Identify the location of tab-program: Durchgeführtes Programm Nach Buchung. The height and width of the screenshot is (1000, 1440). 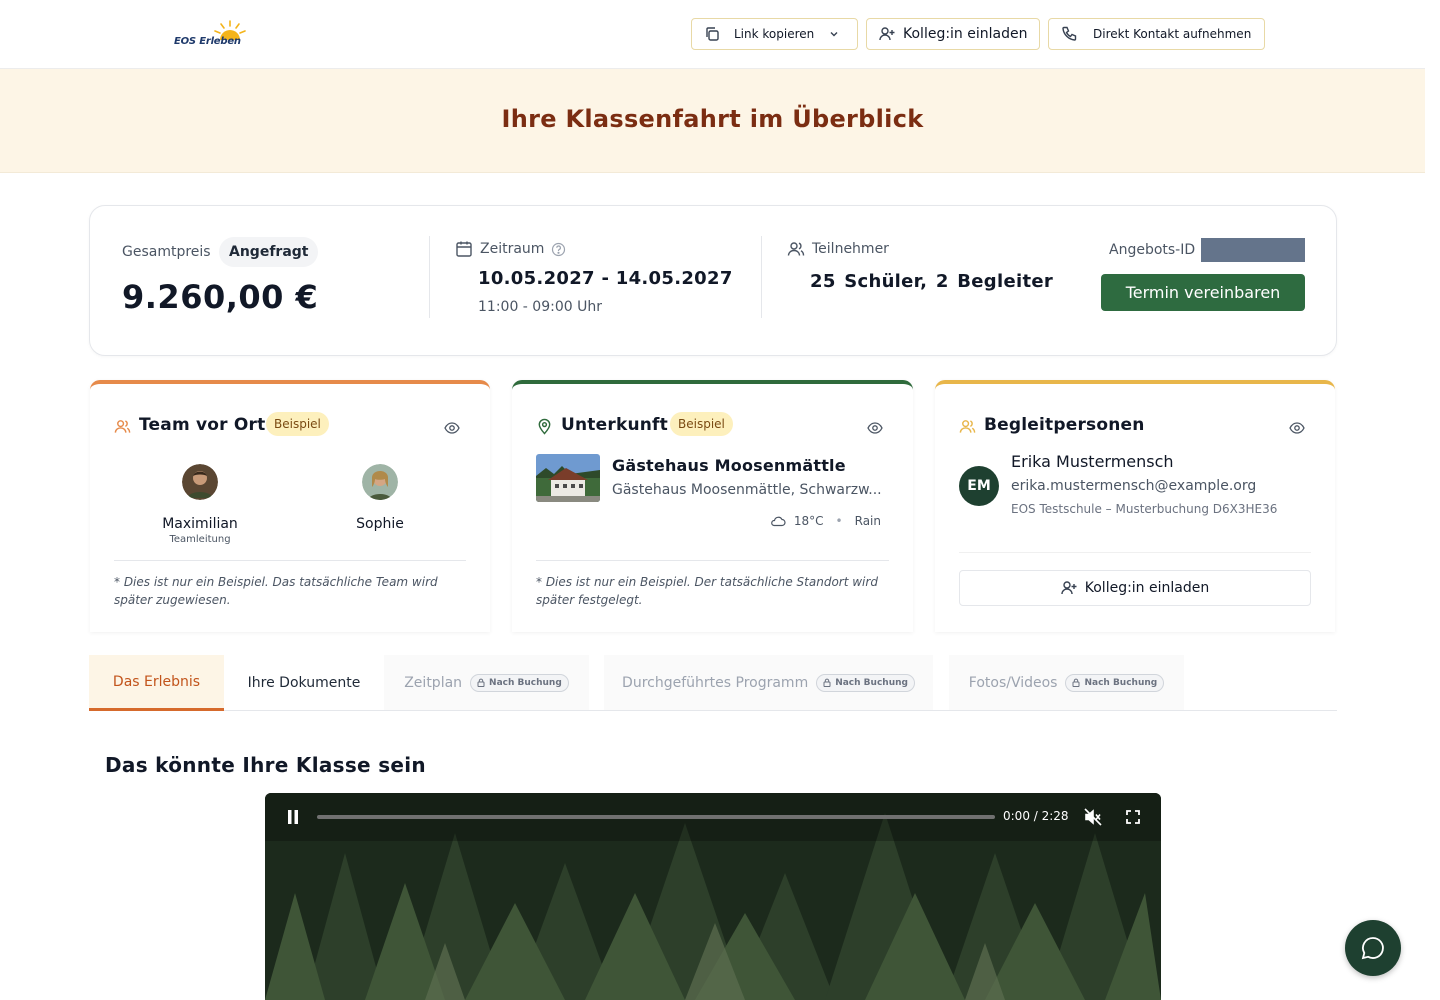
(768, 682).